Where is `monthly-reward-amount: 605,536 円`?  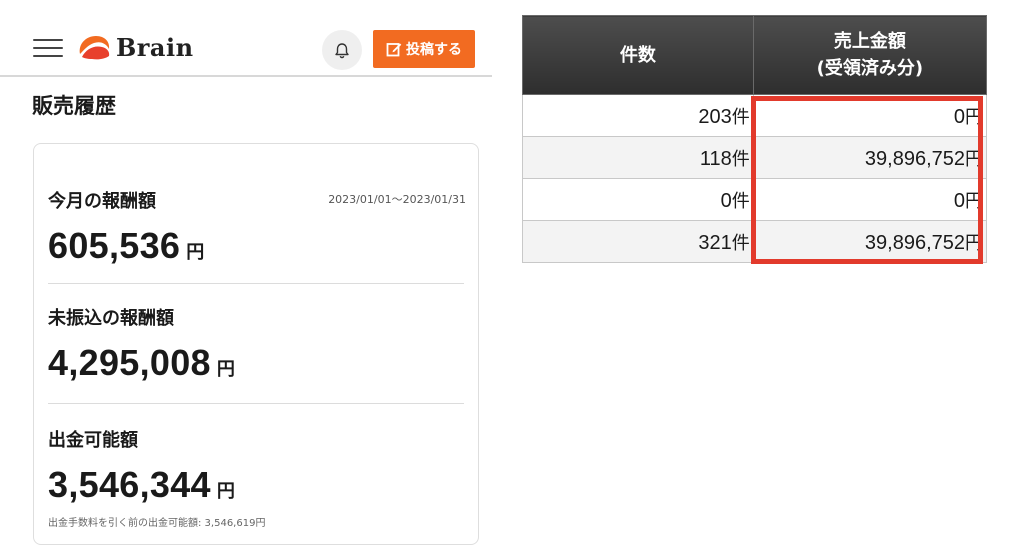 monthly-reward-amount: 605,536 円 is located at coordinates (126, 245).